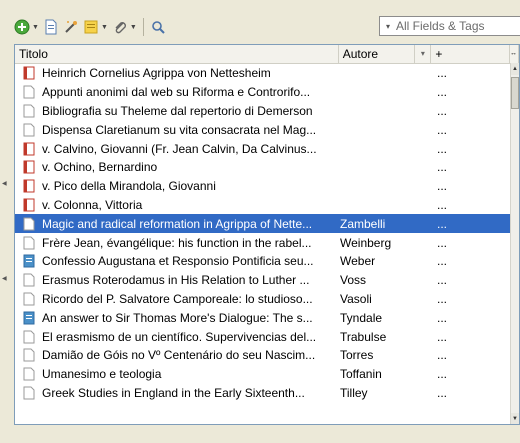 This screenshot has width=520, height=443. Describe the element at coordinates (377, 54) in the screenshot. I see `column-author-header: Autore` at that location.